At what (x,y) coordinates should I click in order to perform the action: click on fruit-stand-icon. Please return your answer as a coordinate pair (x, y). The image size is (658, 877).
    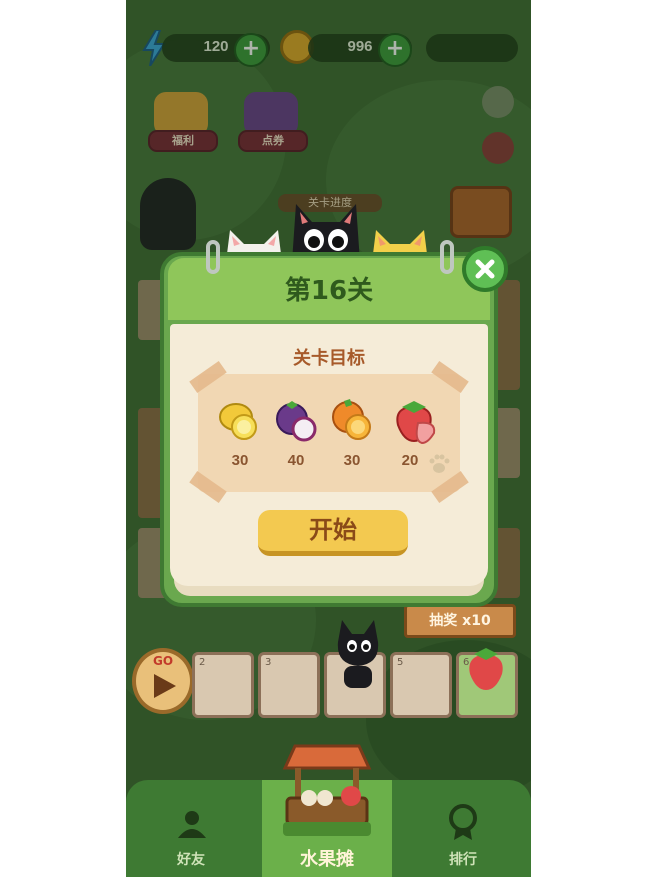
    Looking at the image, I should click on (327, 790).